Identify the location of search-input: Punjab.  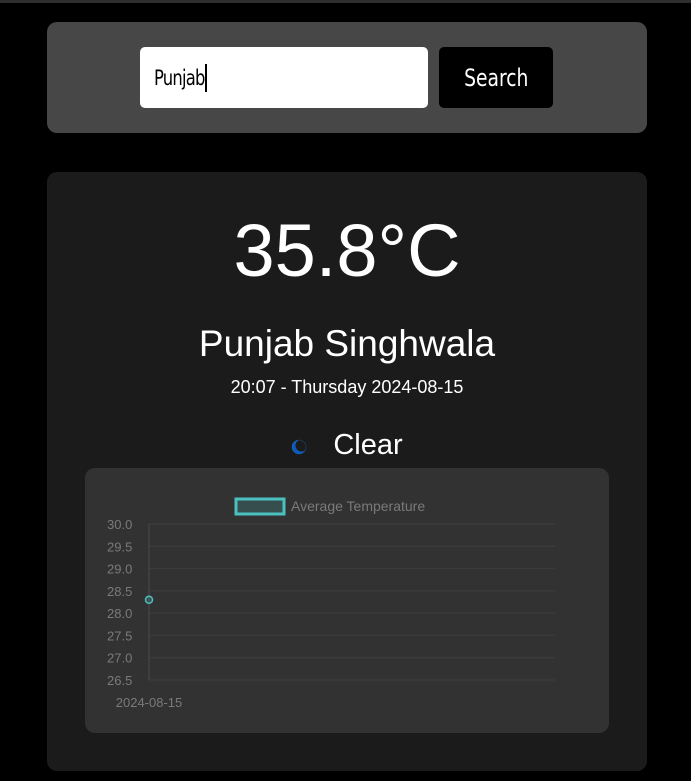
(284, 77).